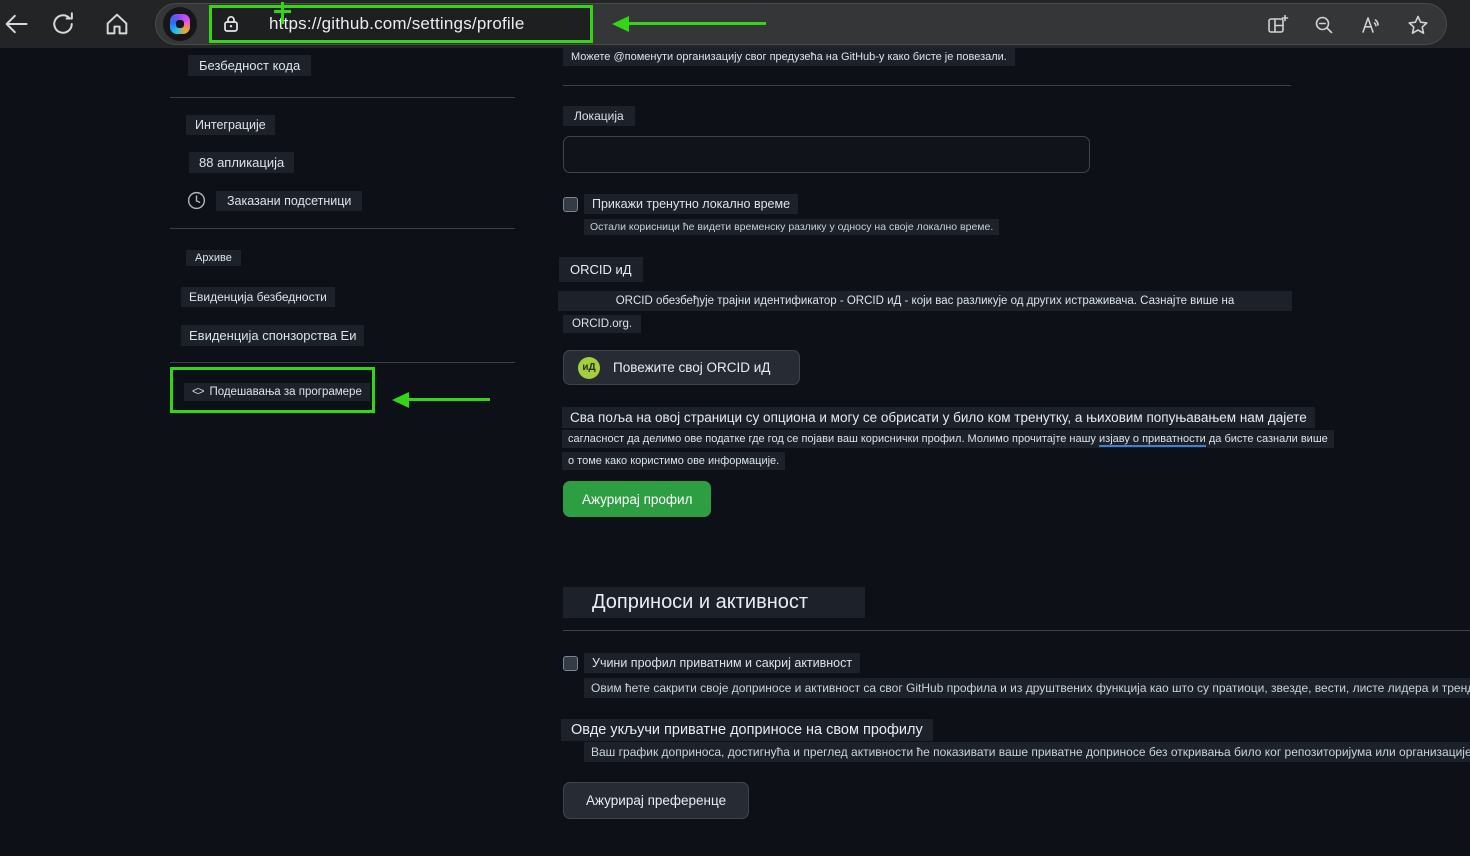  I want to click on update-profile-button: Ажурирај профил, so click(637, 499).